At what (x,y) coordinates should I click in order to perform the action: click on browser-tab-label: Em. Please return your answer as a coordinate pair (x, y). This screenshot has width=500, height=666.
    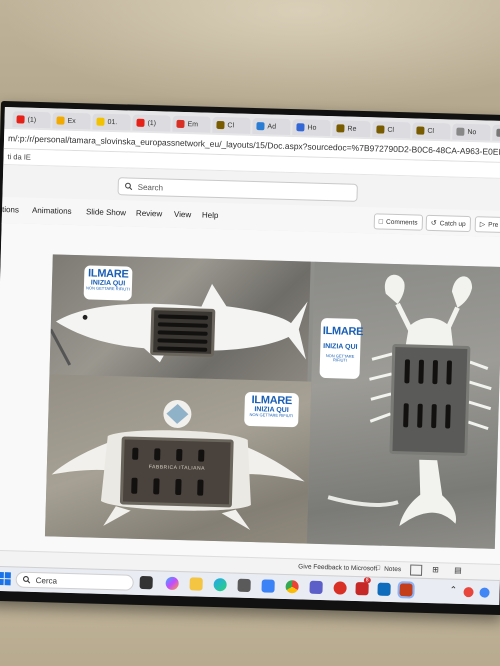
    Looking at the image, I should click on (193, 124).